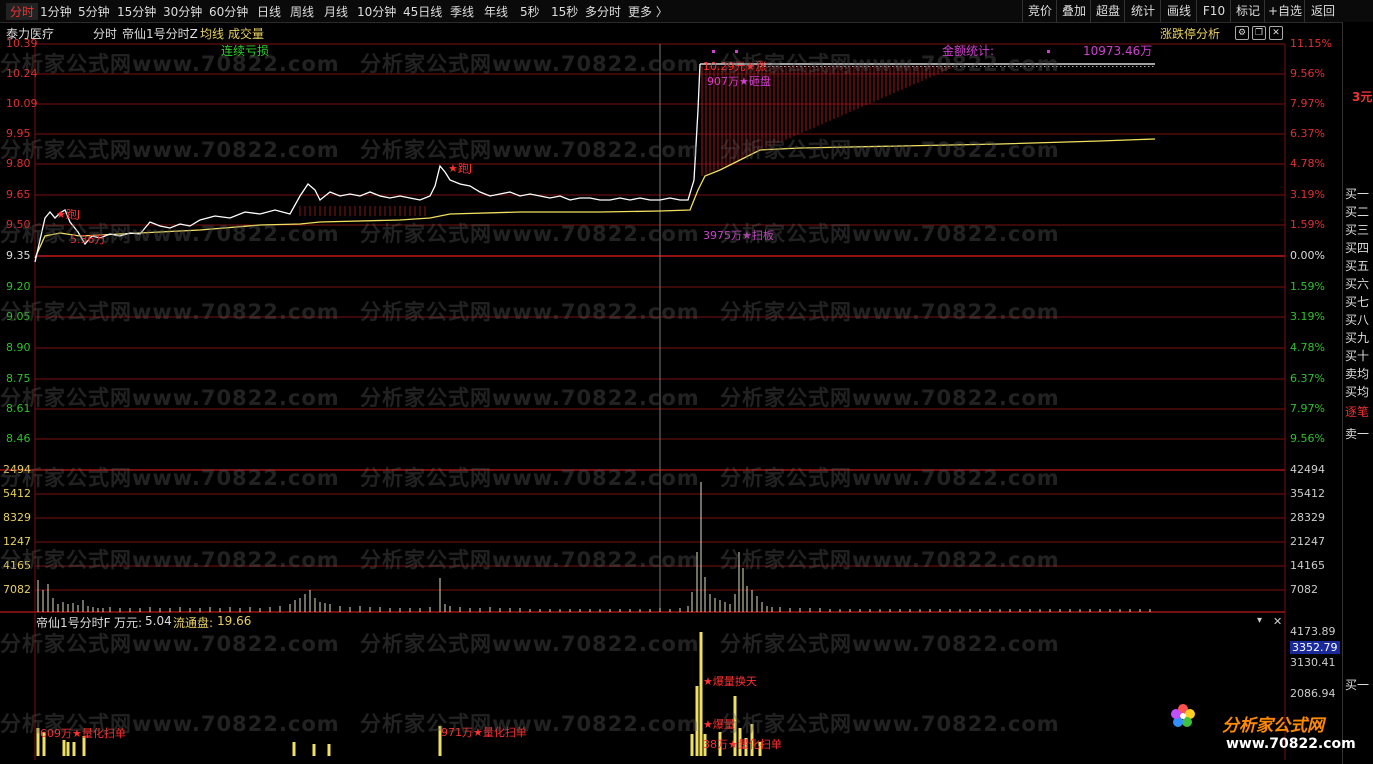 The image size is (1373, 764). What do you see at coordinates (719, 724) in the screenshot?
I see `burst-label: ★爆量` at bounding box center [719, 724].